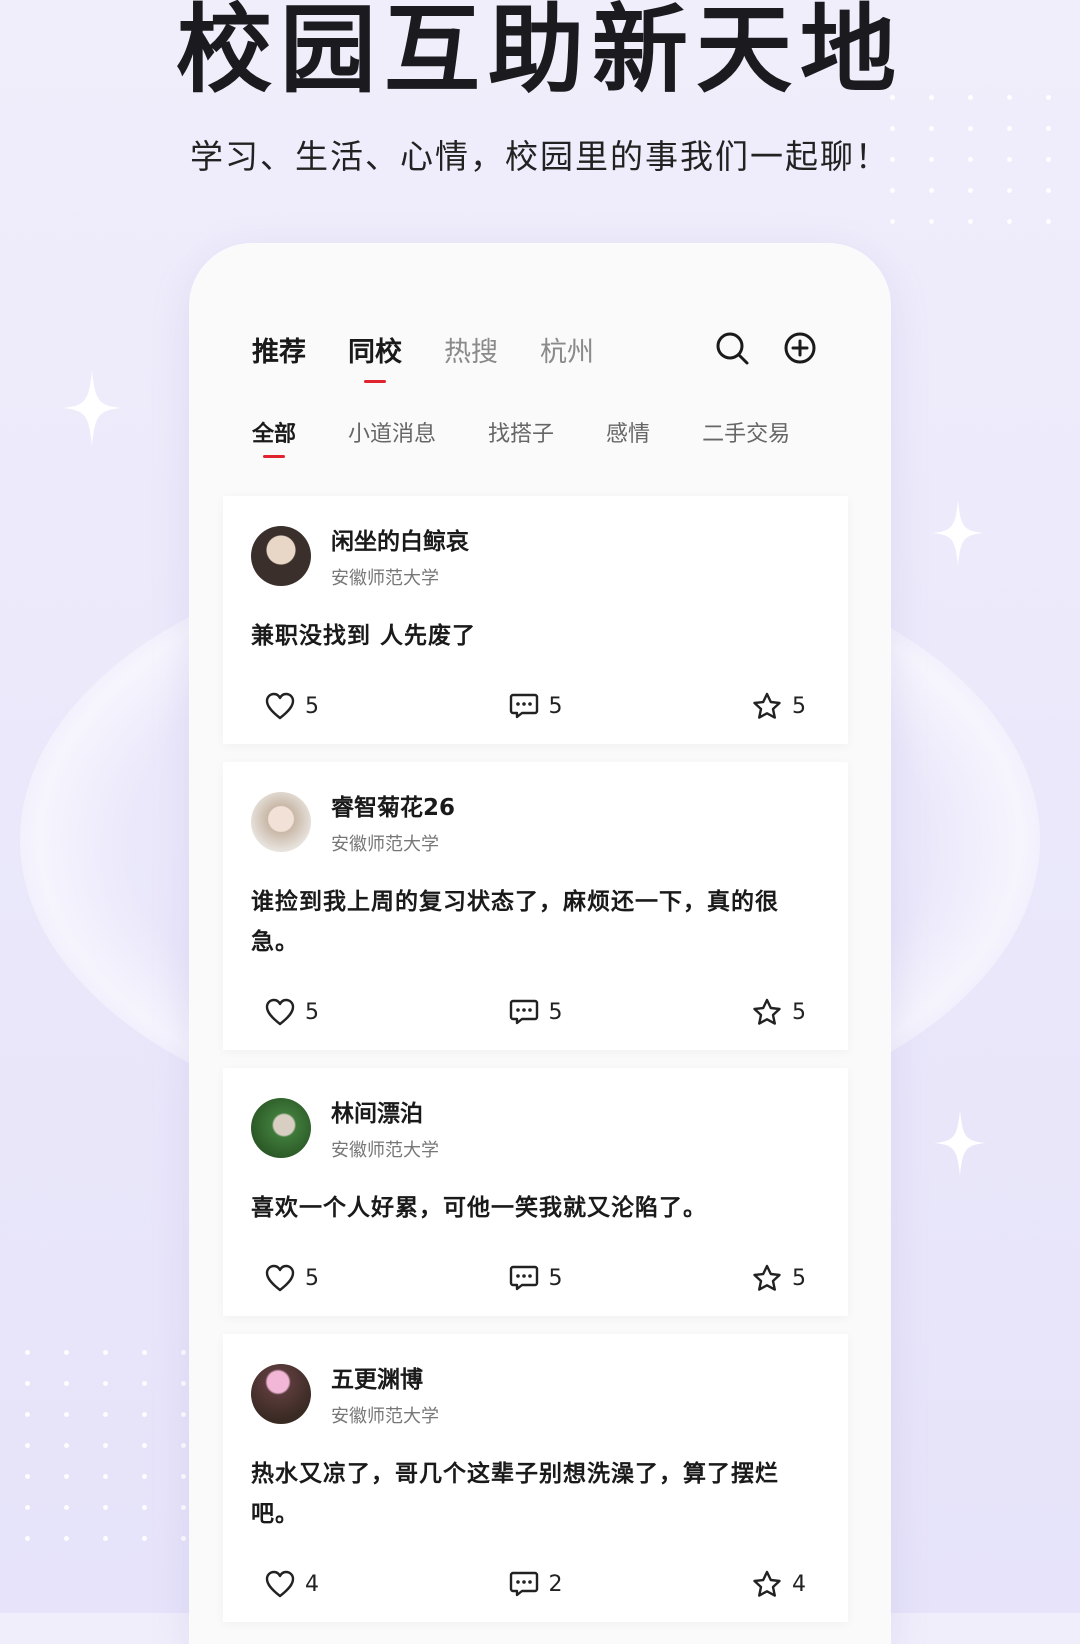  Describe the element at coordinates (400, 539) in the screenshot. I see `username: 闲坐的白鲸哀` at that location.